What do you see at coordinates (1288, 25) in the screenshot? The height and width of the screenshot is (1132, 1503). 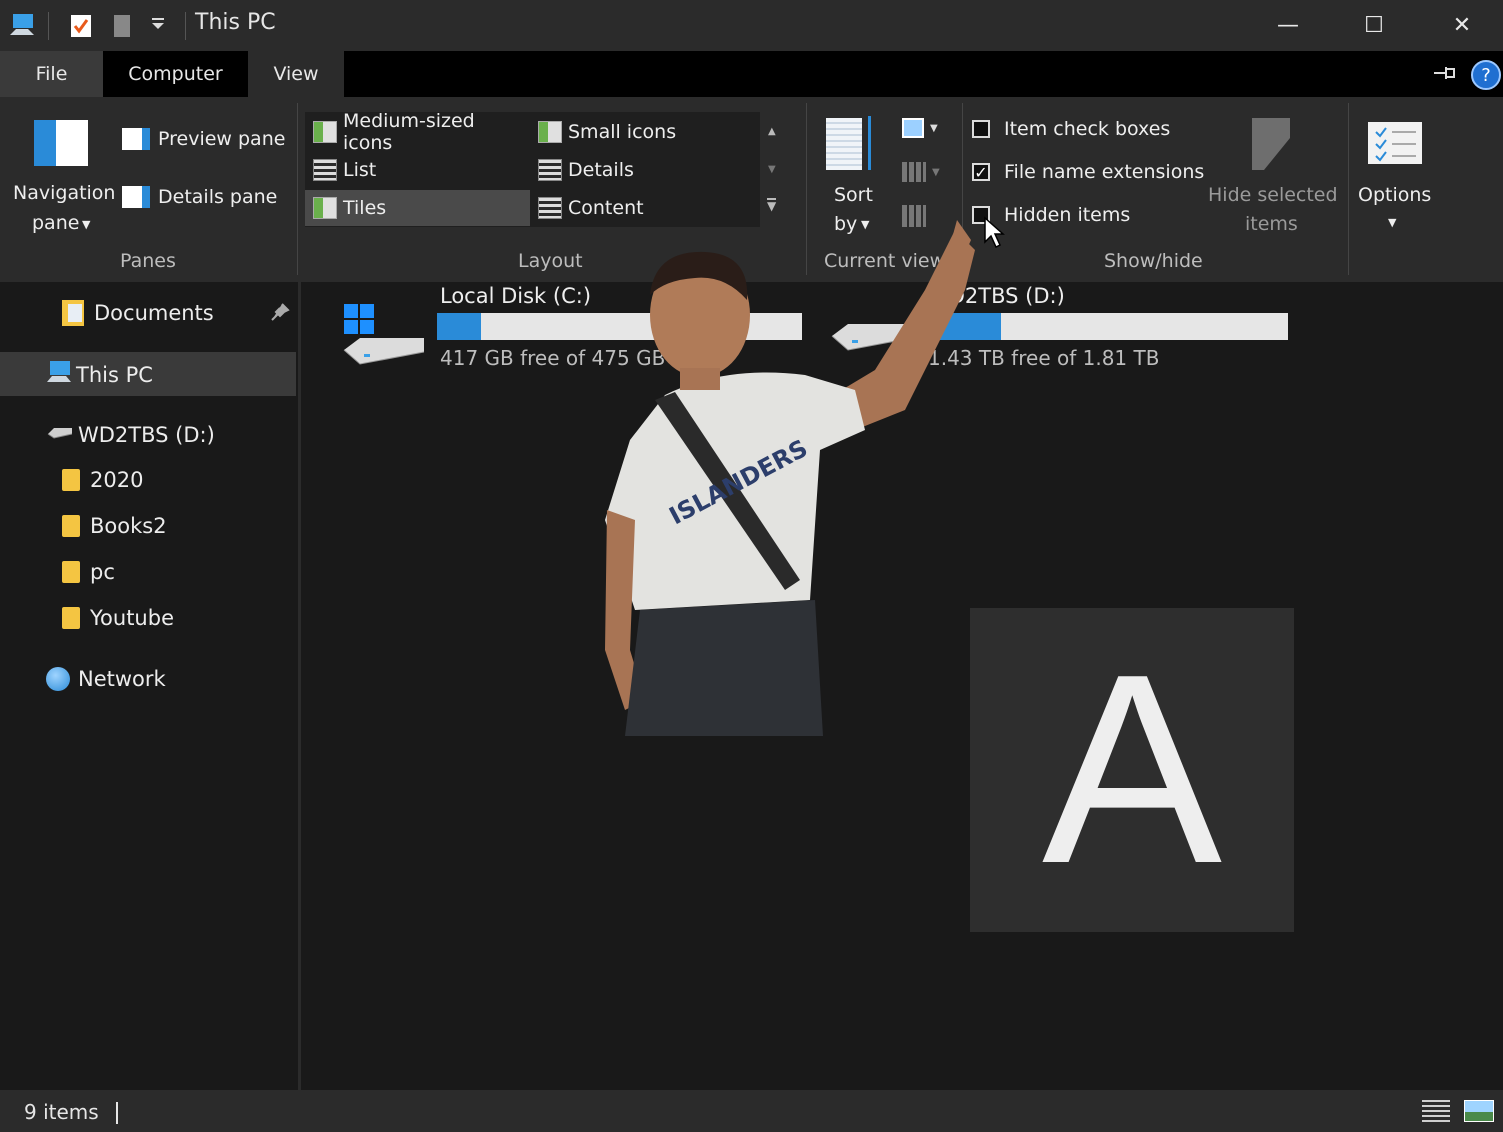 I see `minimize-button: —` at bounding box center [1288, 25].